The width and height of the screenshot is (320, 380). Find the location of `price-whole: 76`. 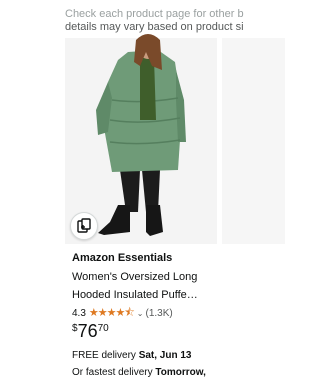

price-whole: 76 is located at coordinates (87, 331).